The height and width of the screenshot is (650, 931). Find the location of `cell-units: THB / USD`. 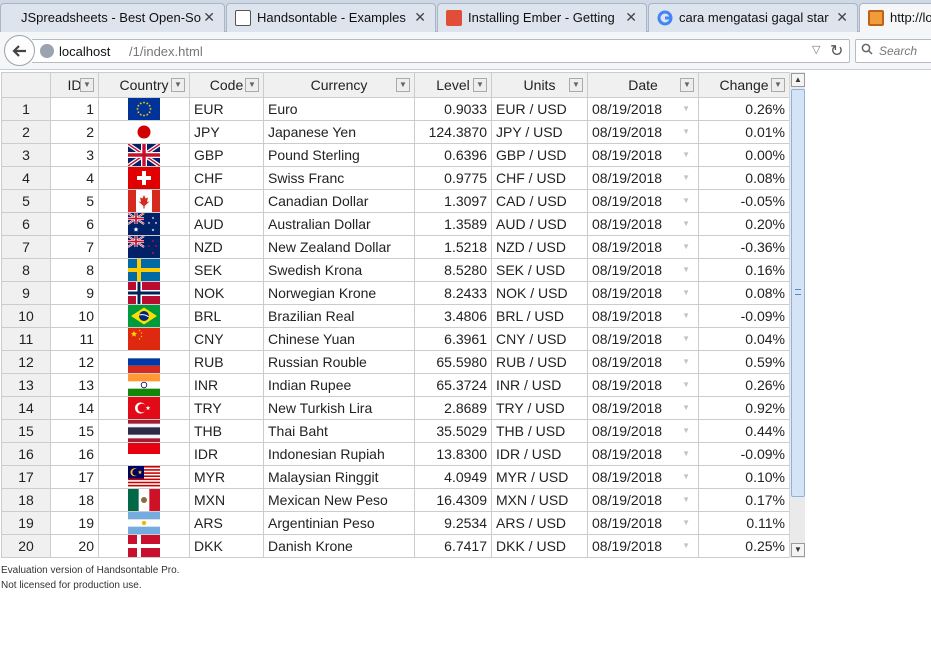

cell-units: THB / USD is located at coordinates (539, 431).